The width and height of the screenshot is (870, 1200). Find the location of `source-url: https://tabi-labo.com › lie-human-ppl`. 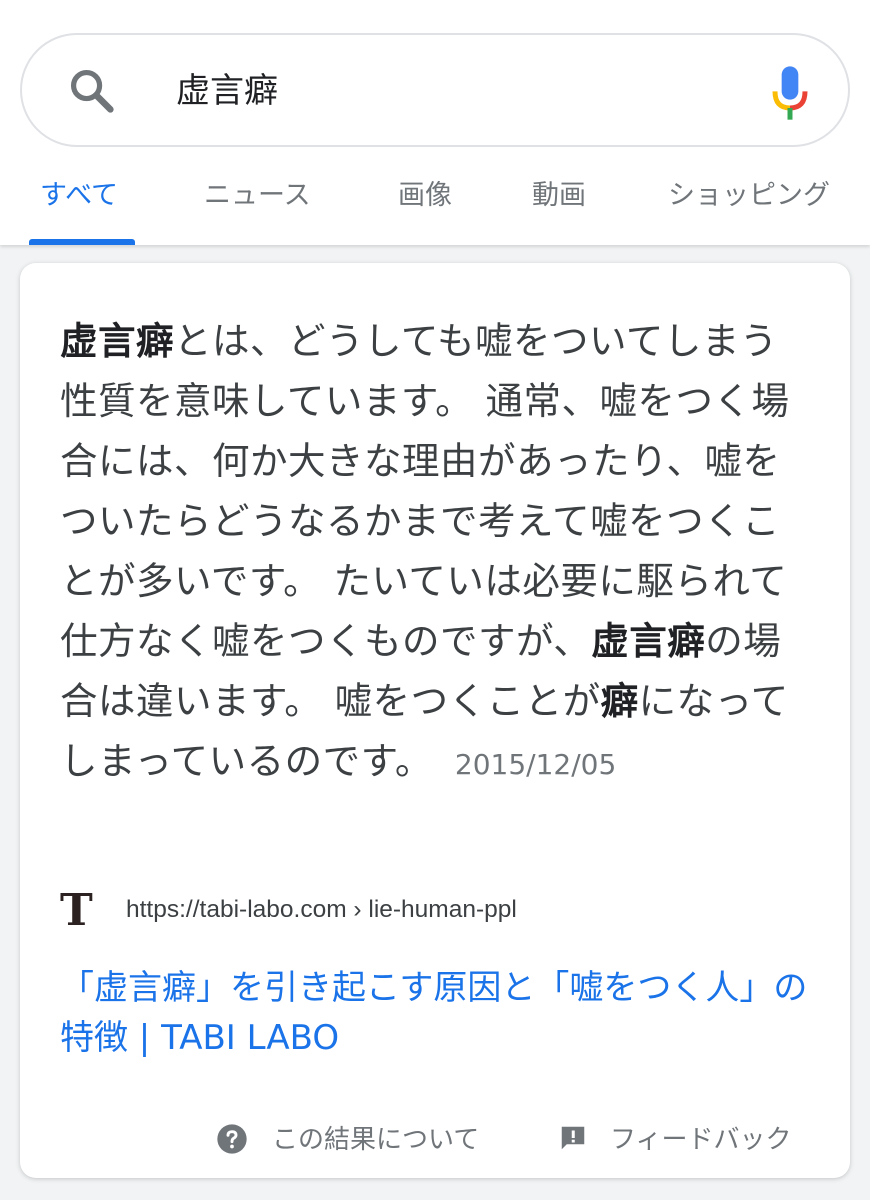

source-url: https://tabi-labo.com › lie-human-ppl is located at coordinates (321, 910).